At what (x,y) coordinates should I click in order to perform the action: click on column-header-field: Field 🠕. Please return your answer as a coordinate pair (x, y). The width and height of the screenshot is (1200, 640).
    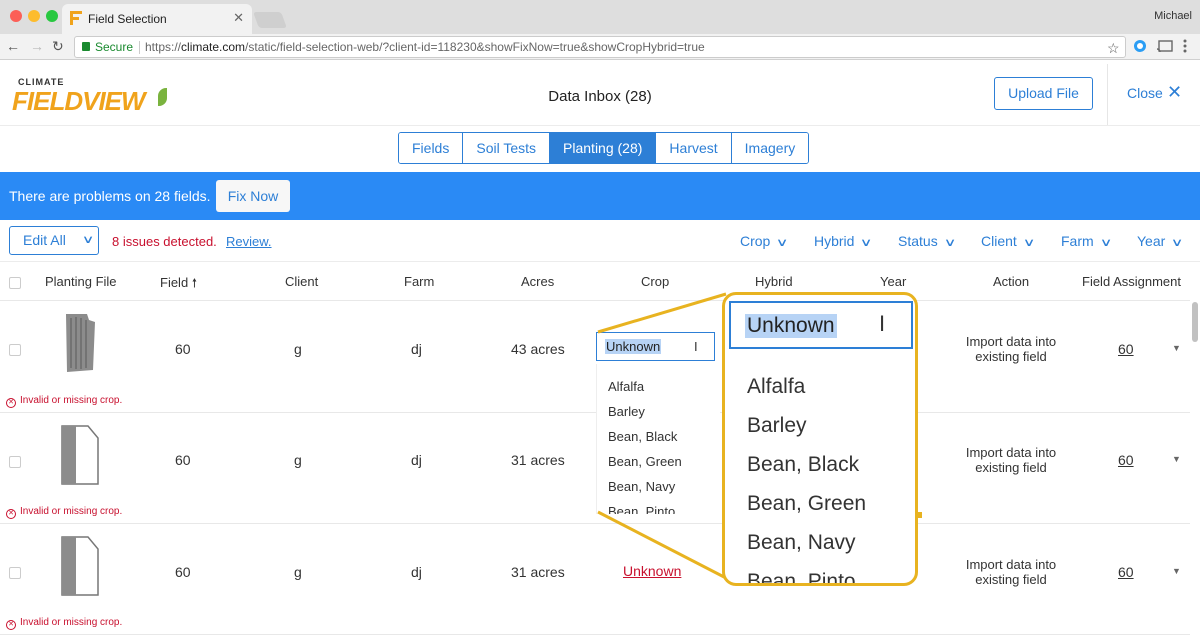
    Looking at the image, I should click on (178, 284).